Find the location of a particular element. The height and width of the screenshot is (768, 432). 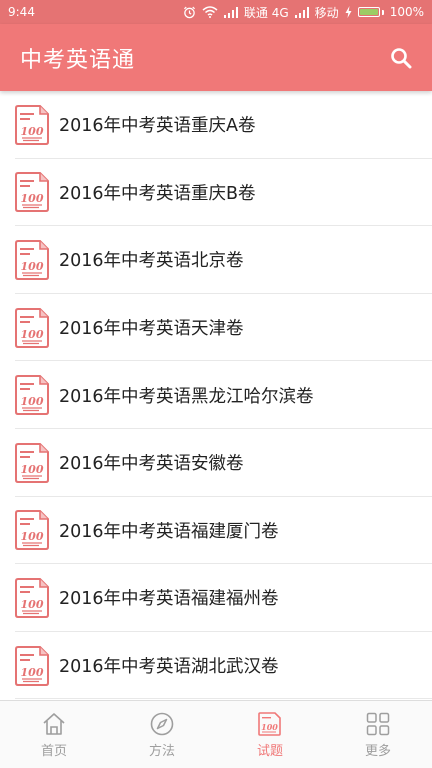

list-item: 100 2016年中考英语福建福州卷 is located at coordinates (216, 598).